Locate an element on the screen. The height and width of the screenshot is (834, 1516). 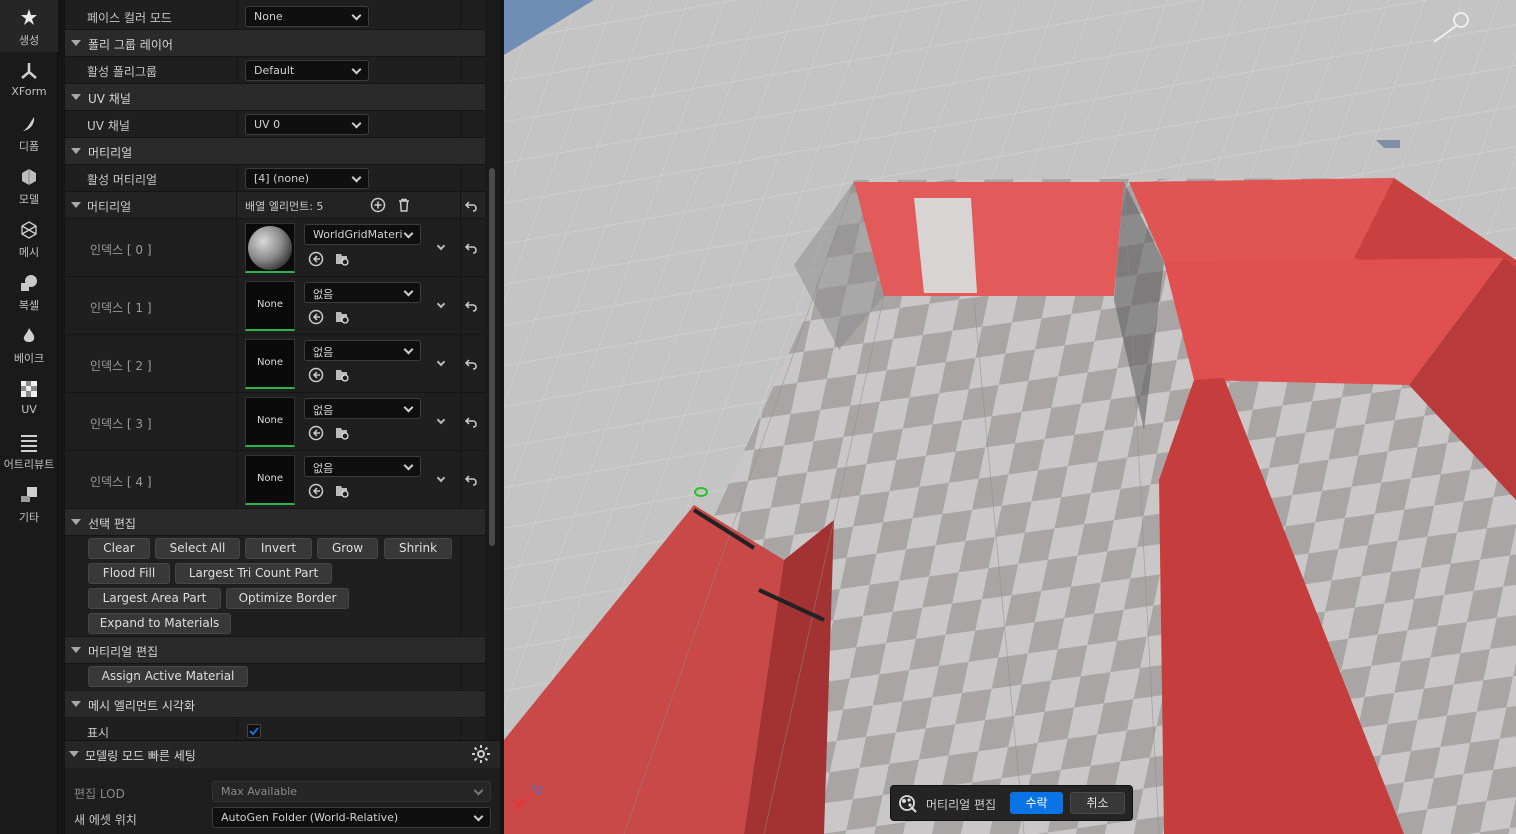
uv-channel-row: UV 채널 UV 0 is located at coordinates (275, 124).